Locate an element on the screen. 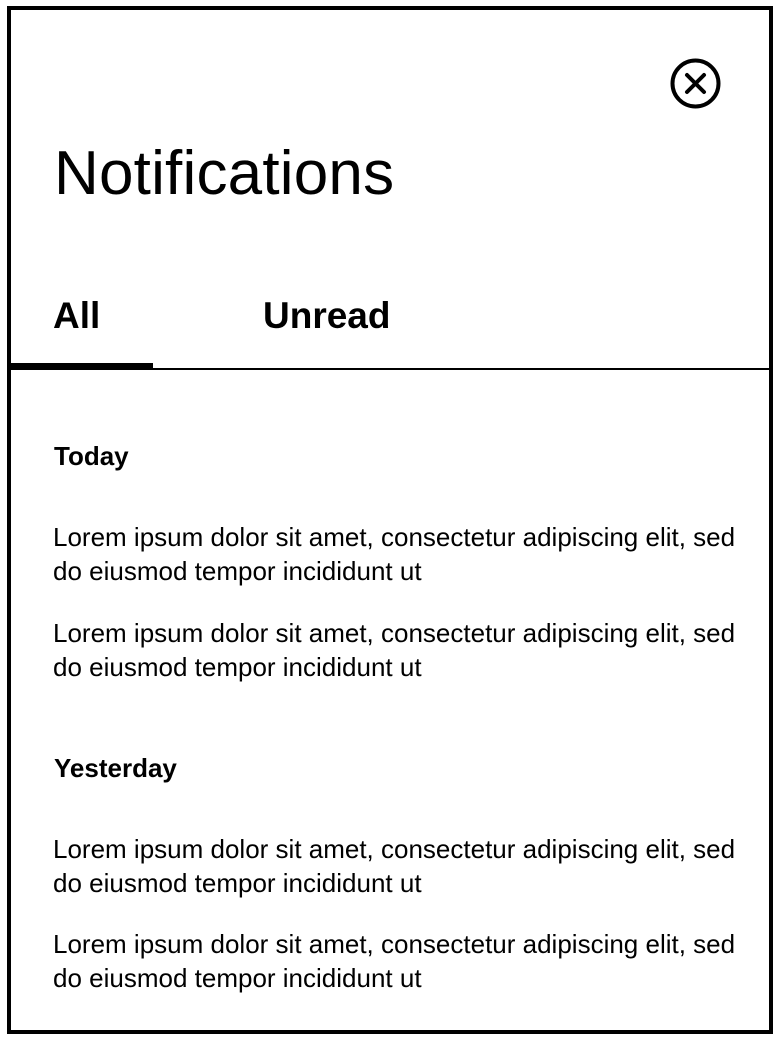 The height and width of the screenshot is (1039, 779). close-button is located at coordinates (695, 83).